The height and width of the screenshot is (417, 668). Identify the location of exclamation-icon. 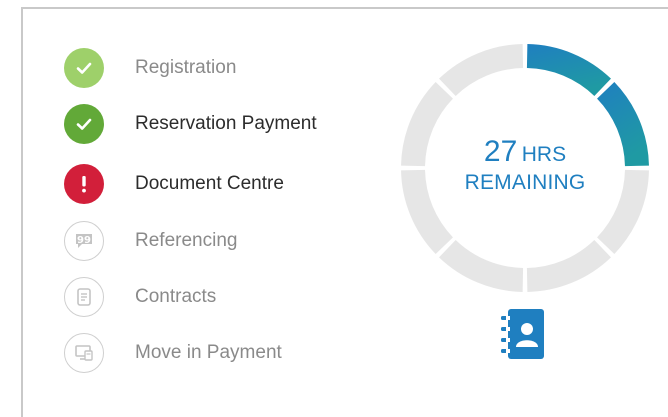
(84, 184).